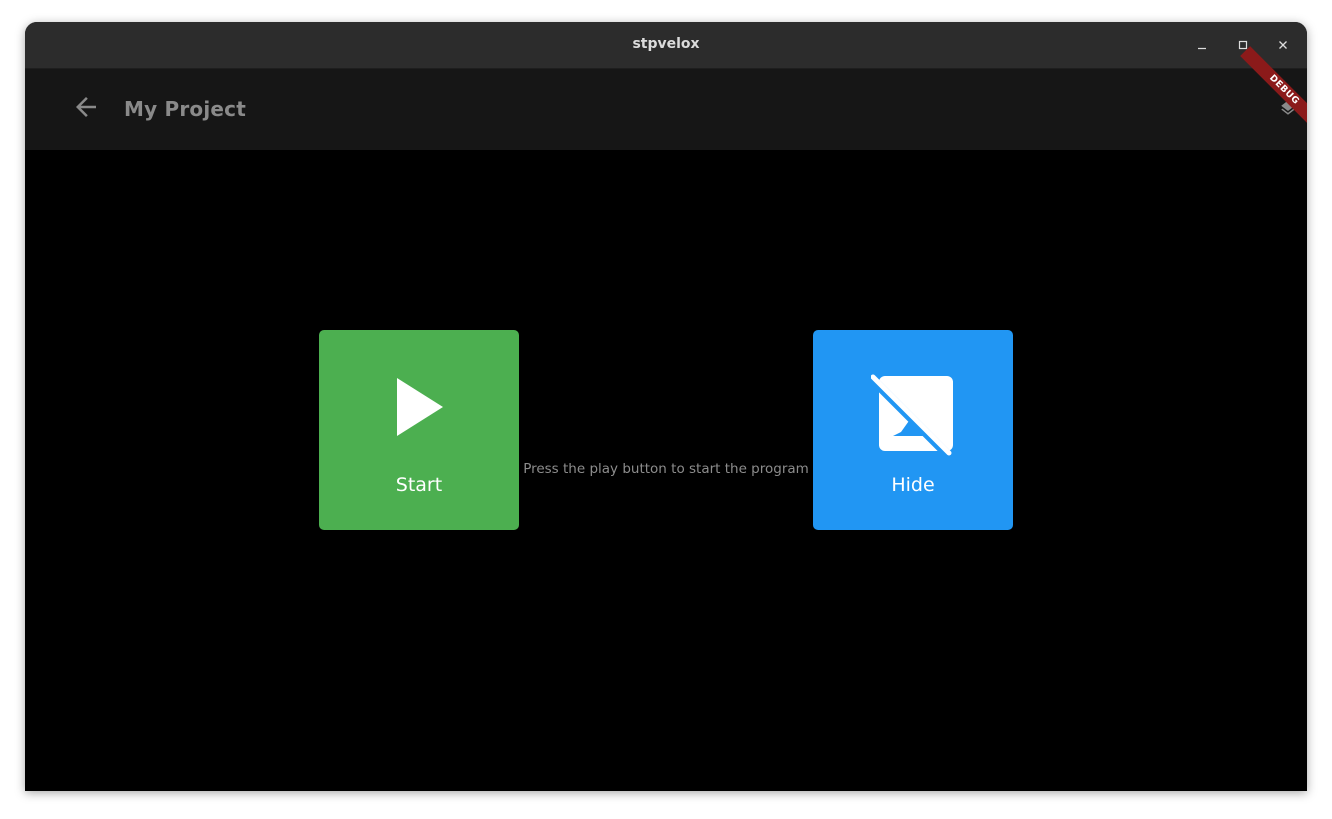  I want to click on arrow-back-icon, so click(86, 109).